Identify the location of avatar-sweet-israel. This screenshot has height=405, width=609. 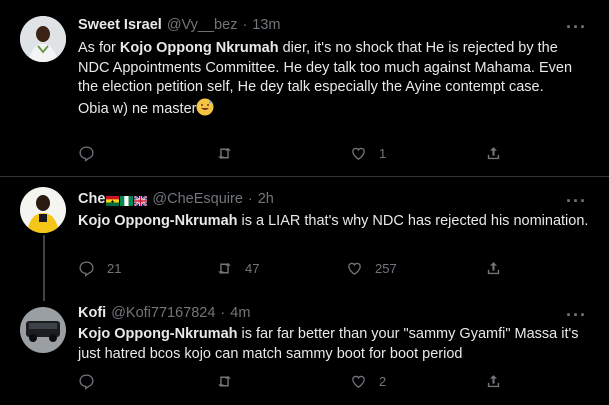
(43, 39).